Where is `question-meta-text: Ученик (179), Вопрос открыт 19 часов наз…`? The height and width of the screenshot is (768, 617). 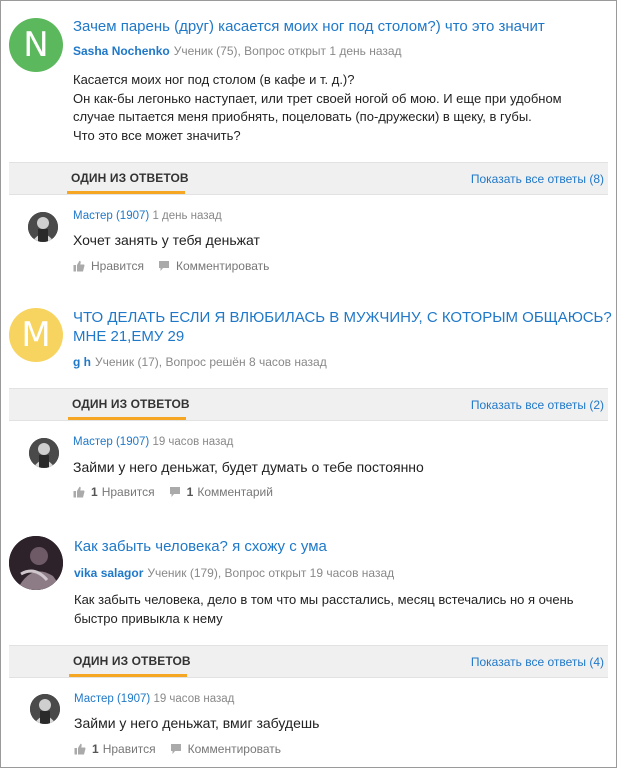 question-meta-text: Ученик (179), Вопрос открыт 19 часов наз… is located at coordinates (271, 573).